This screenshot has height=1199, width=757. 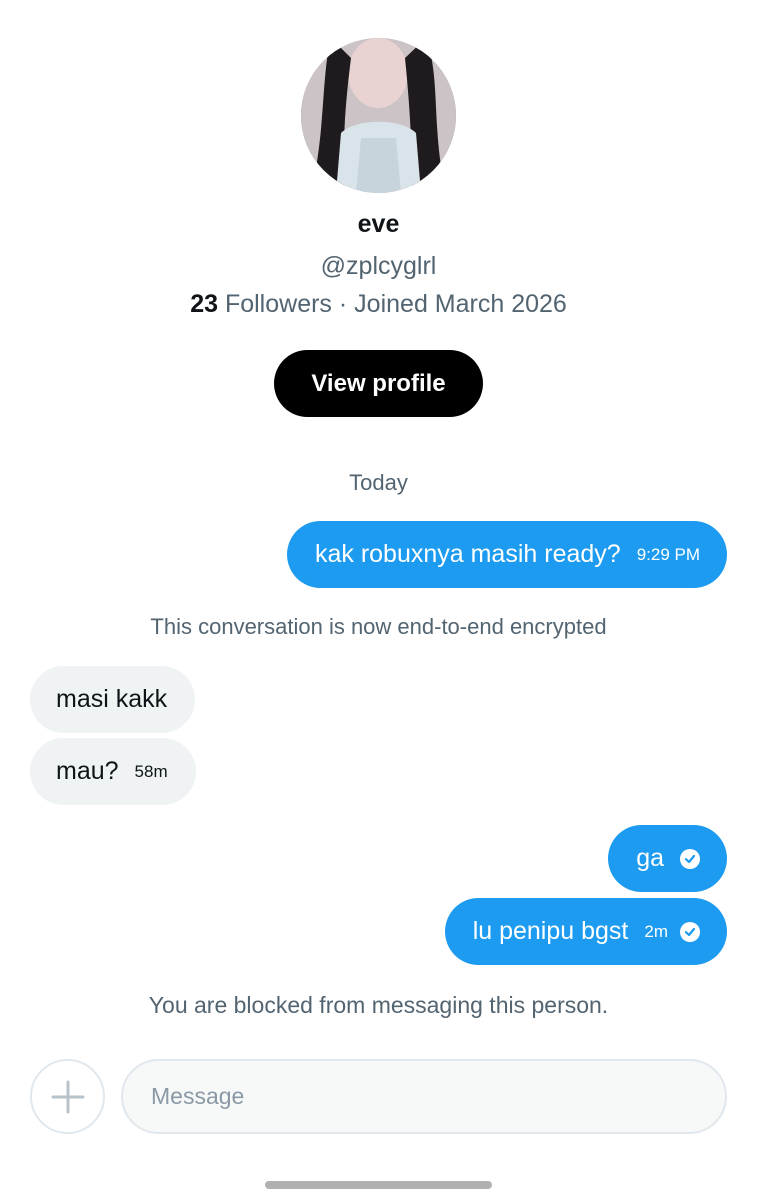 I want to click on message-bubble-outgoing: ga, so click(x=667, y=858).